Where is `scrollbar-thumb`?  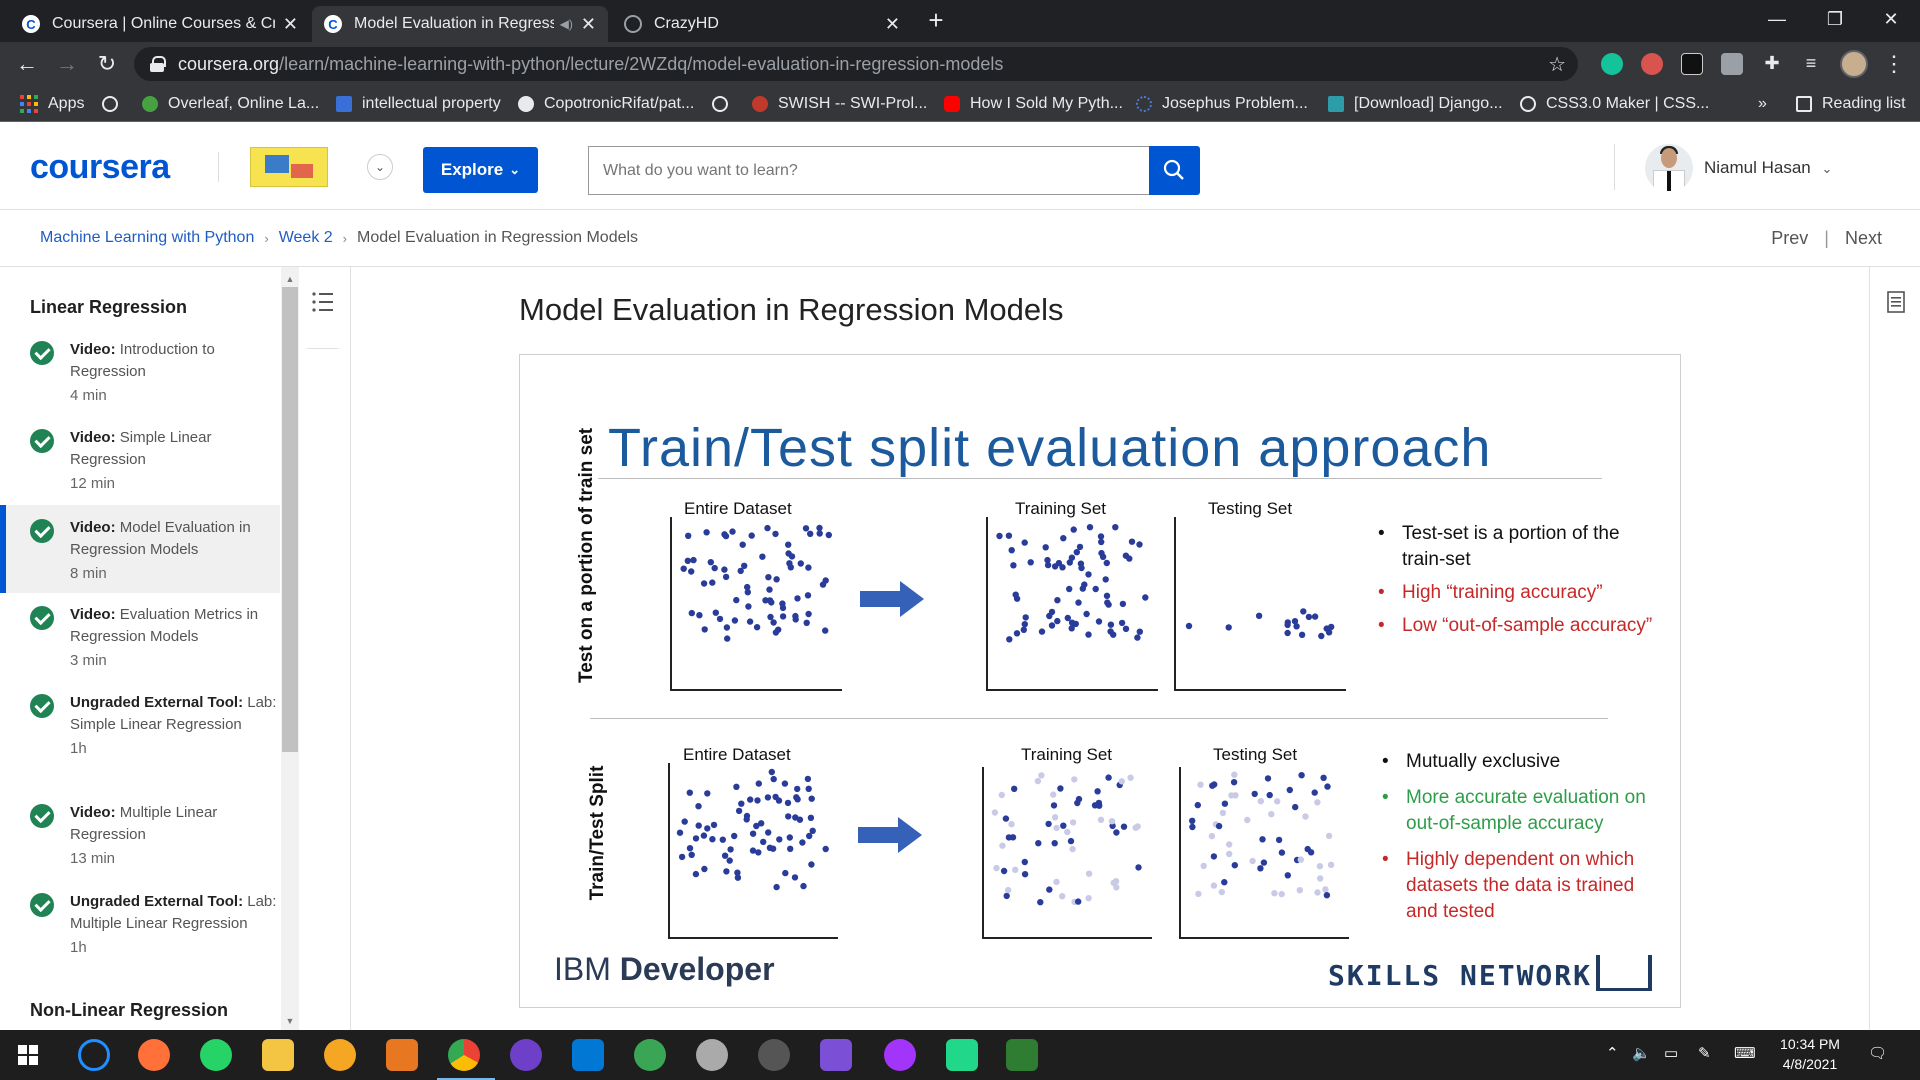 scrollbar-thumb is located at coordinates (290, 519).